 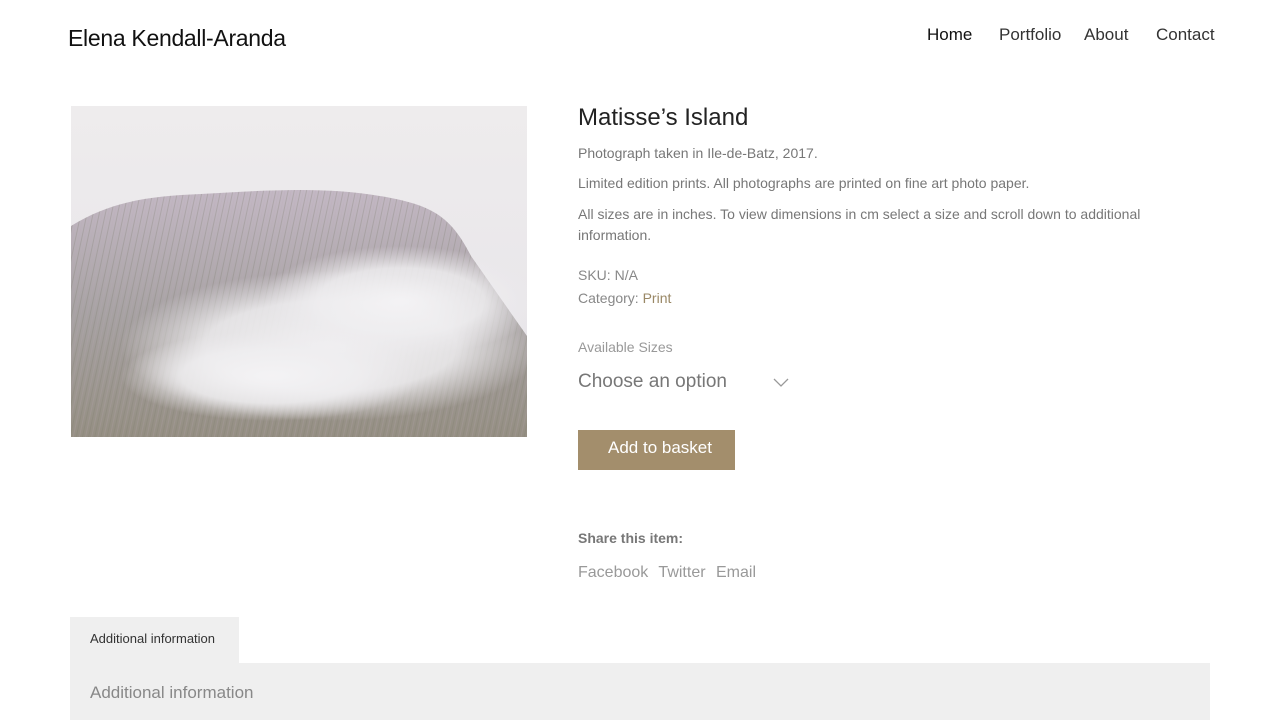 What do you see at coordinates (660, 447) in the screenshot?
I see `add-to-basket-label: Add to basket` at bounding box center [660, 447].